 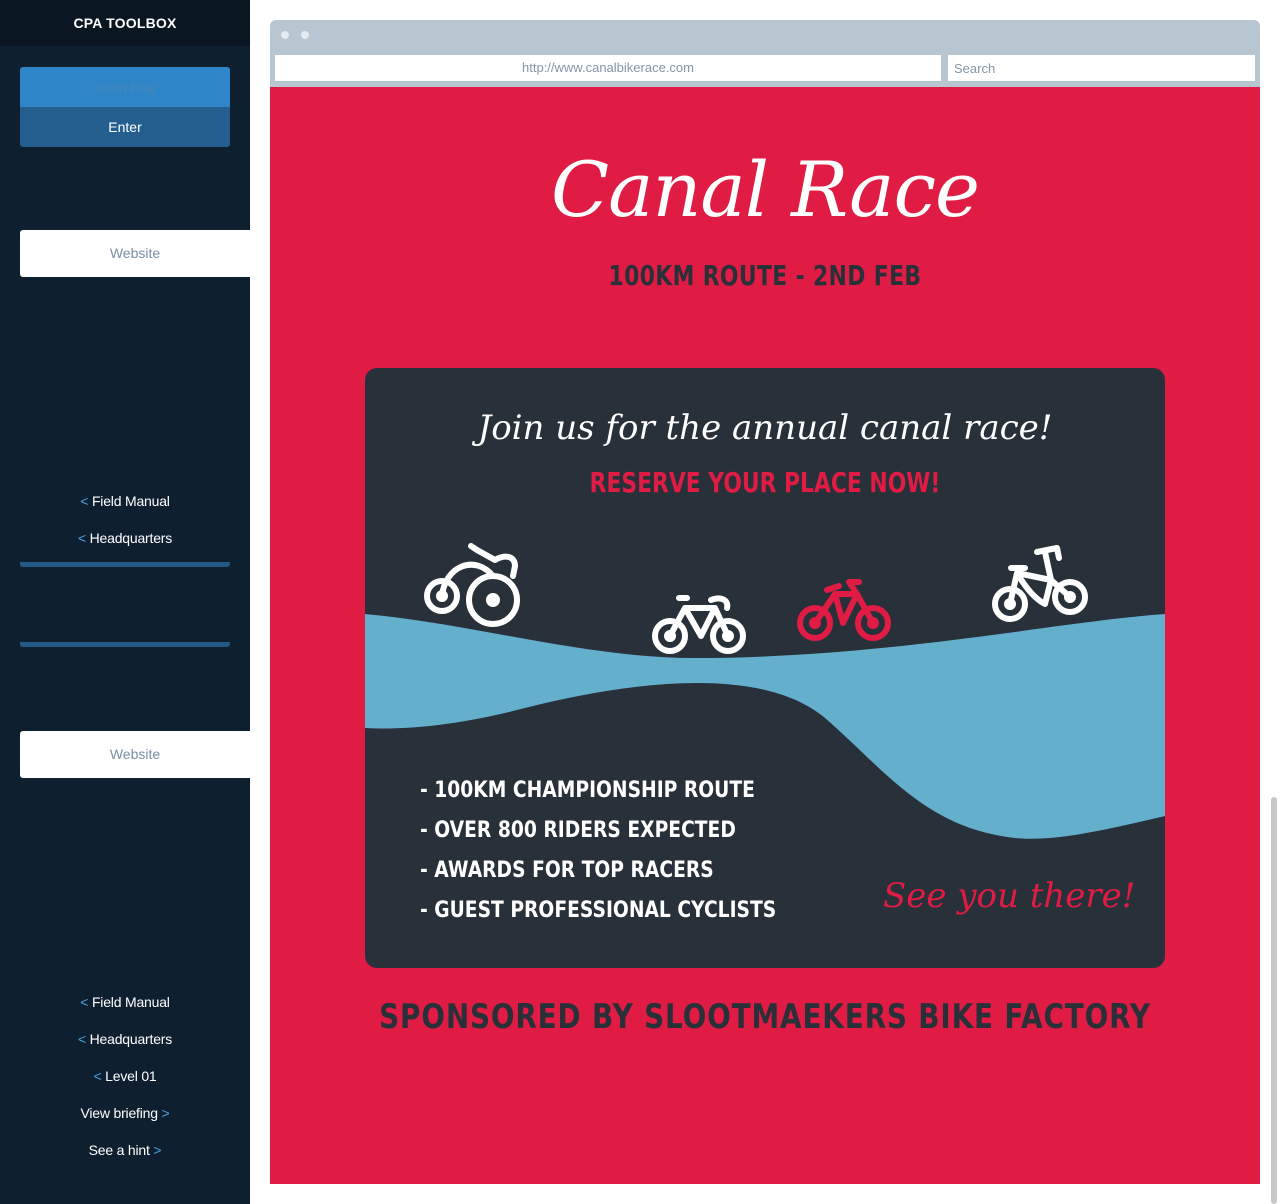 I want to click on level-label: Level 01, so click(x=131, y=1076).